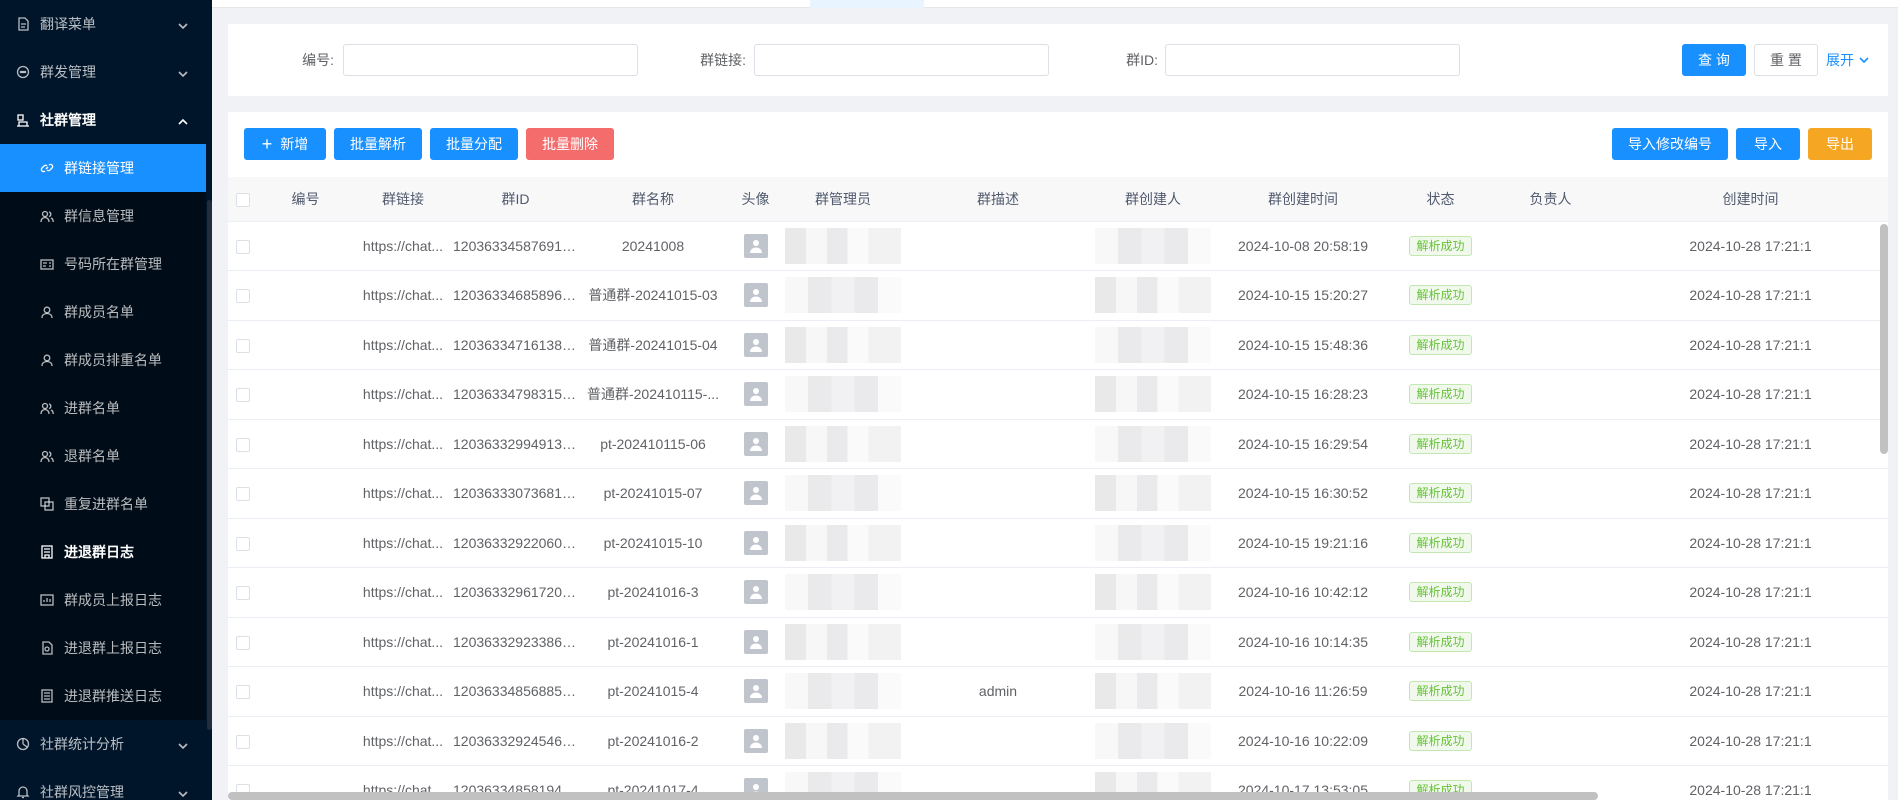 This screenshot has width=1898, height=800. I want to click on sidebar-item-13: 进退群上报日志, so click(103, 648).